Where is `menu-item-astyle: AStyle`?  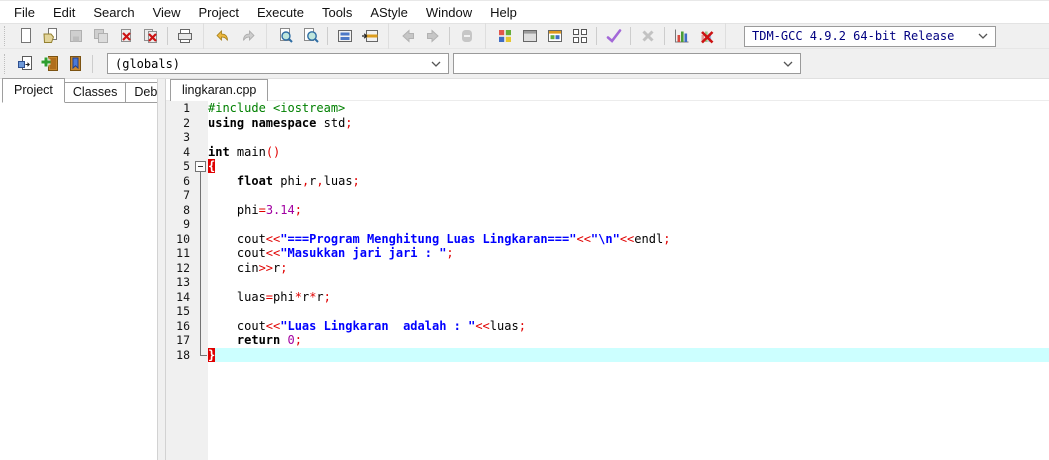 menu-item-astyle: AStyle is located at coordinates (389, 12).